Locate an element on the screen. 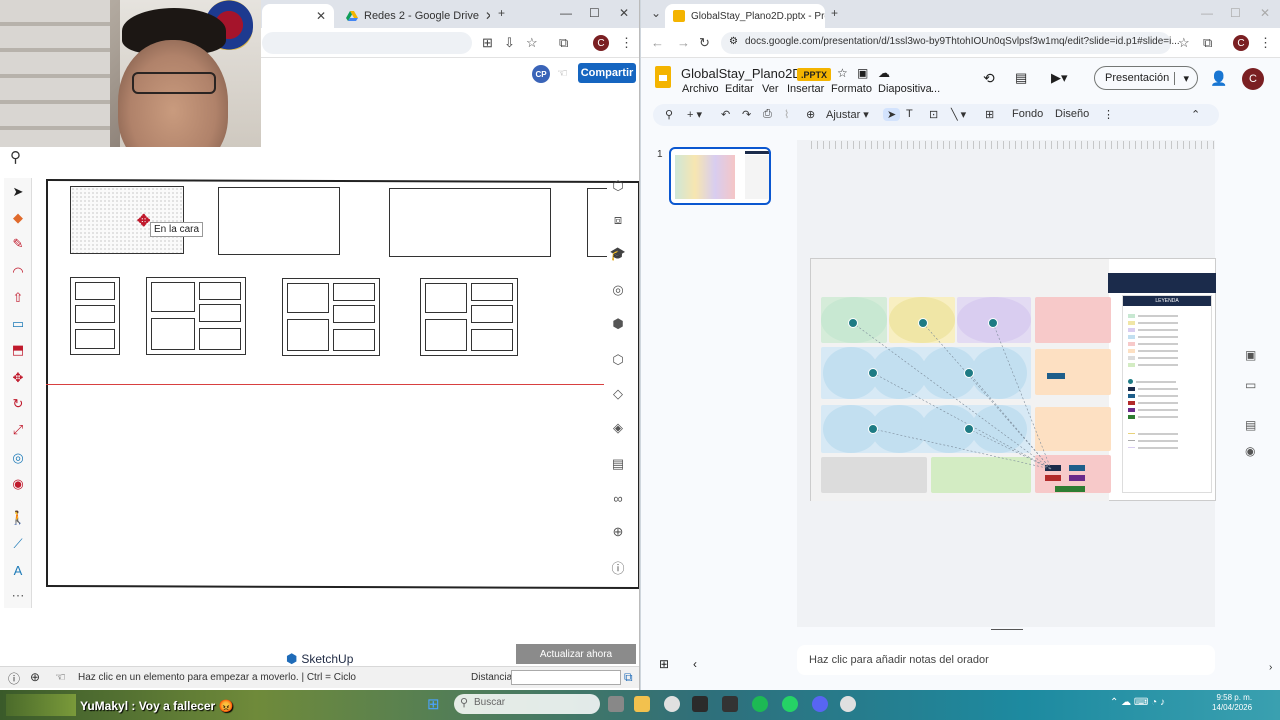 This screenshot has width=1280, height=720. move-folder-icon: ▣ is located at coordinates (862, 73).